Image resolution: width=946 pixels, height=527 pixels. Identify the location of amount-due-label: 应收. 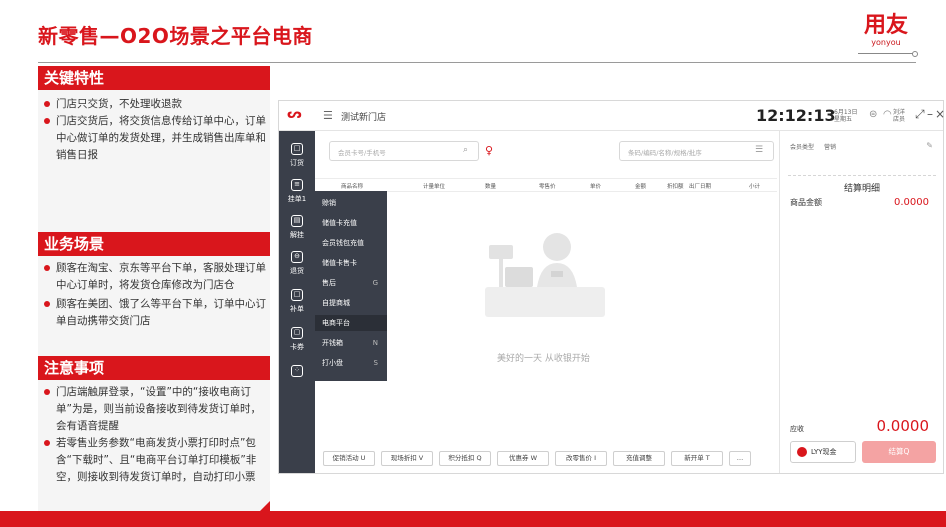
(797, 429).